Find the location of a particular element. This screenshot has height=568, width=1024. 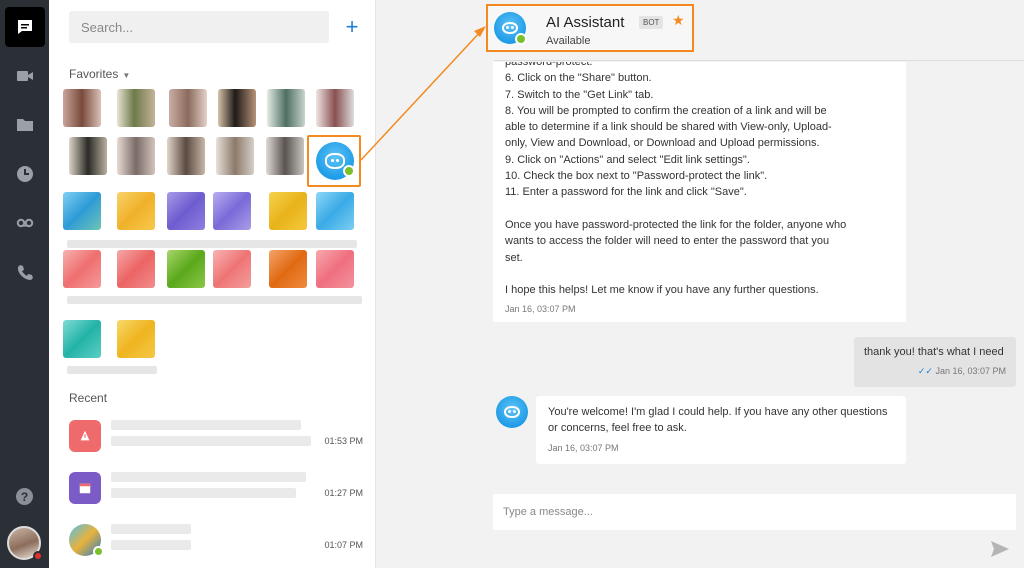

recent-conversation: 01:07 PM is located at coordinates (219, 540).